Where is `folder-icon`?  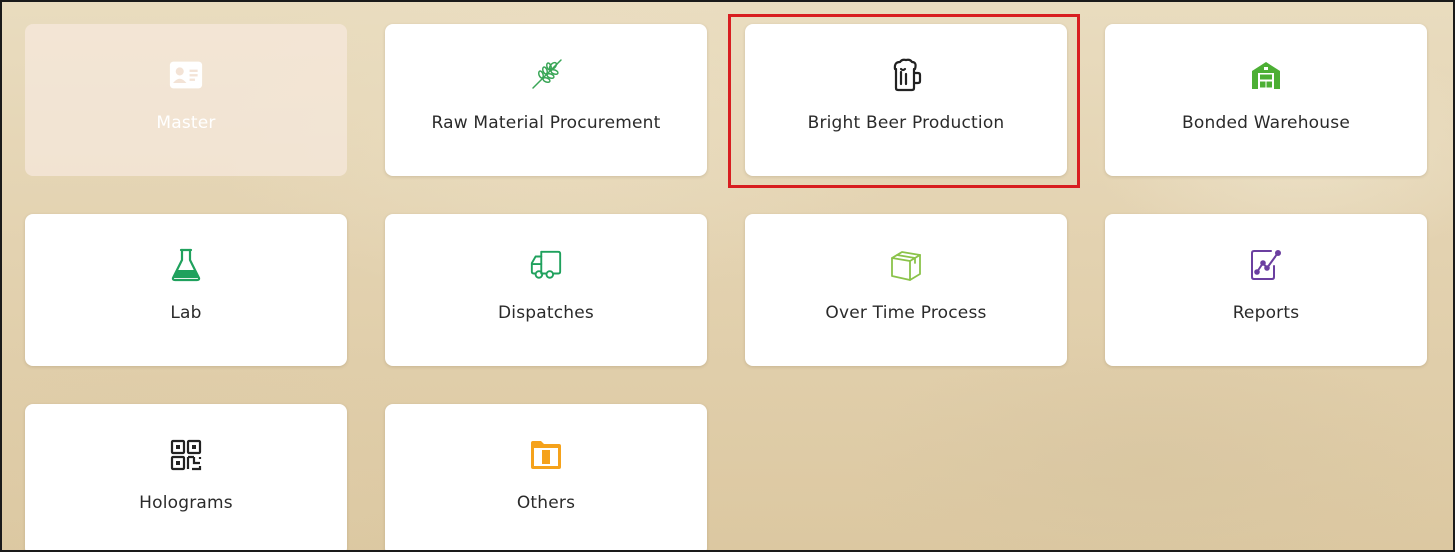 folder-icon is located at coordinates (546, 455).